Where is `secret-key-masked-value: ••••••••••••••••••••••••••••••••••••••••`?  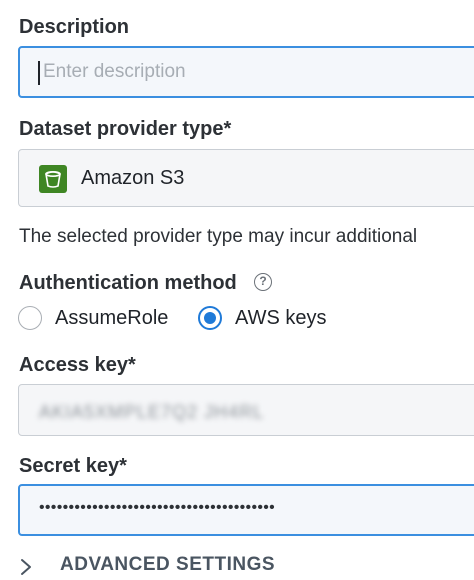
secret-key-masked-value: •••••••••••••••••••••••••••••••••••••••• is located at coordinates (157, 507).